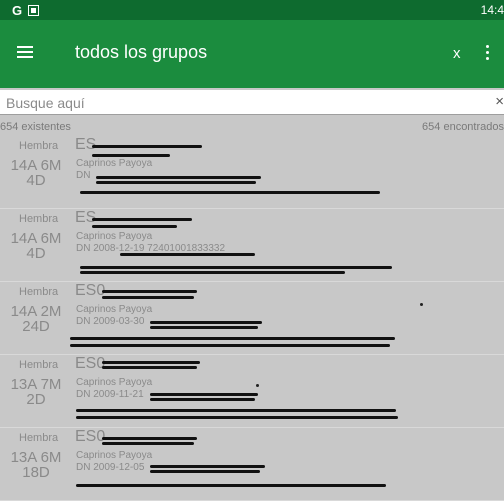 Image resolution: width=504 pixels, height=501 pixels. I want to click on animal-birth-date: DN 2009-03-30, so click(110, 321).